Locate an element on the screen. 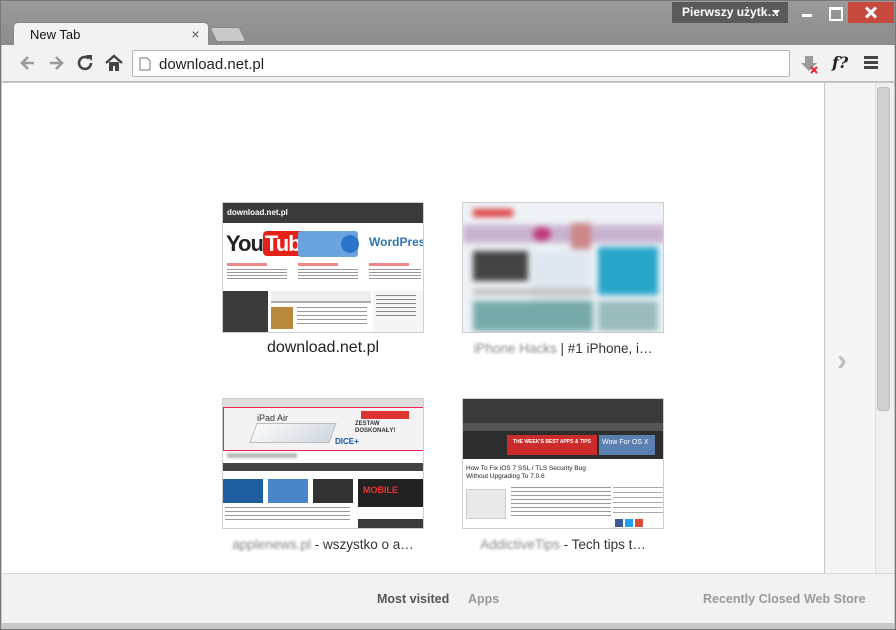 The height and width of the screenshot is (630, 896). ipad-air-text: iPad Air is located at coordinates (273, 418).